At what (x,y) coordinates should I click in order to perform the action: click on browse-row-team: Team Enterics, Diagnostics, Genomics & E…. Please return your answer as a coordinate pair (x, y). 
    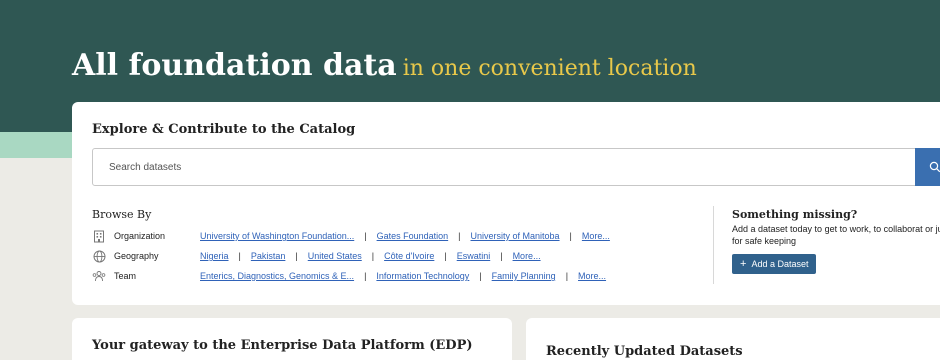
    Looking at the image, I should click on (349, 276).